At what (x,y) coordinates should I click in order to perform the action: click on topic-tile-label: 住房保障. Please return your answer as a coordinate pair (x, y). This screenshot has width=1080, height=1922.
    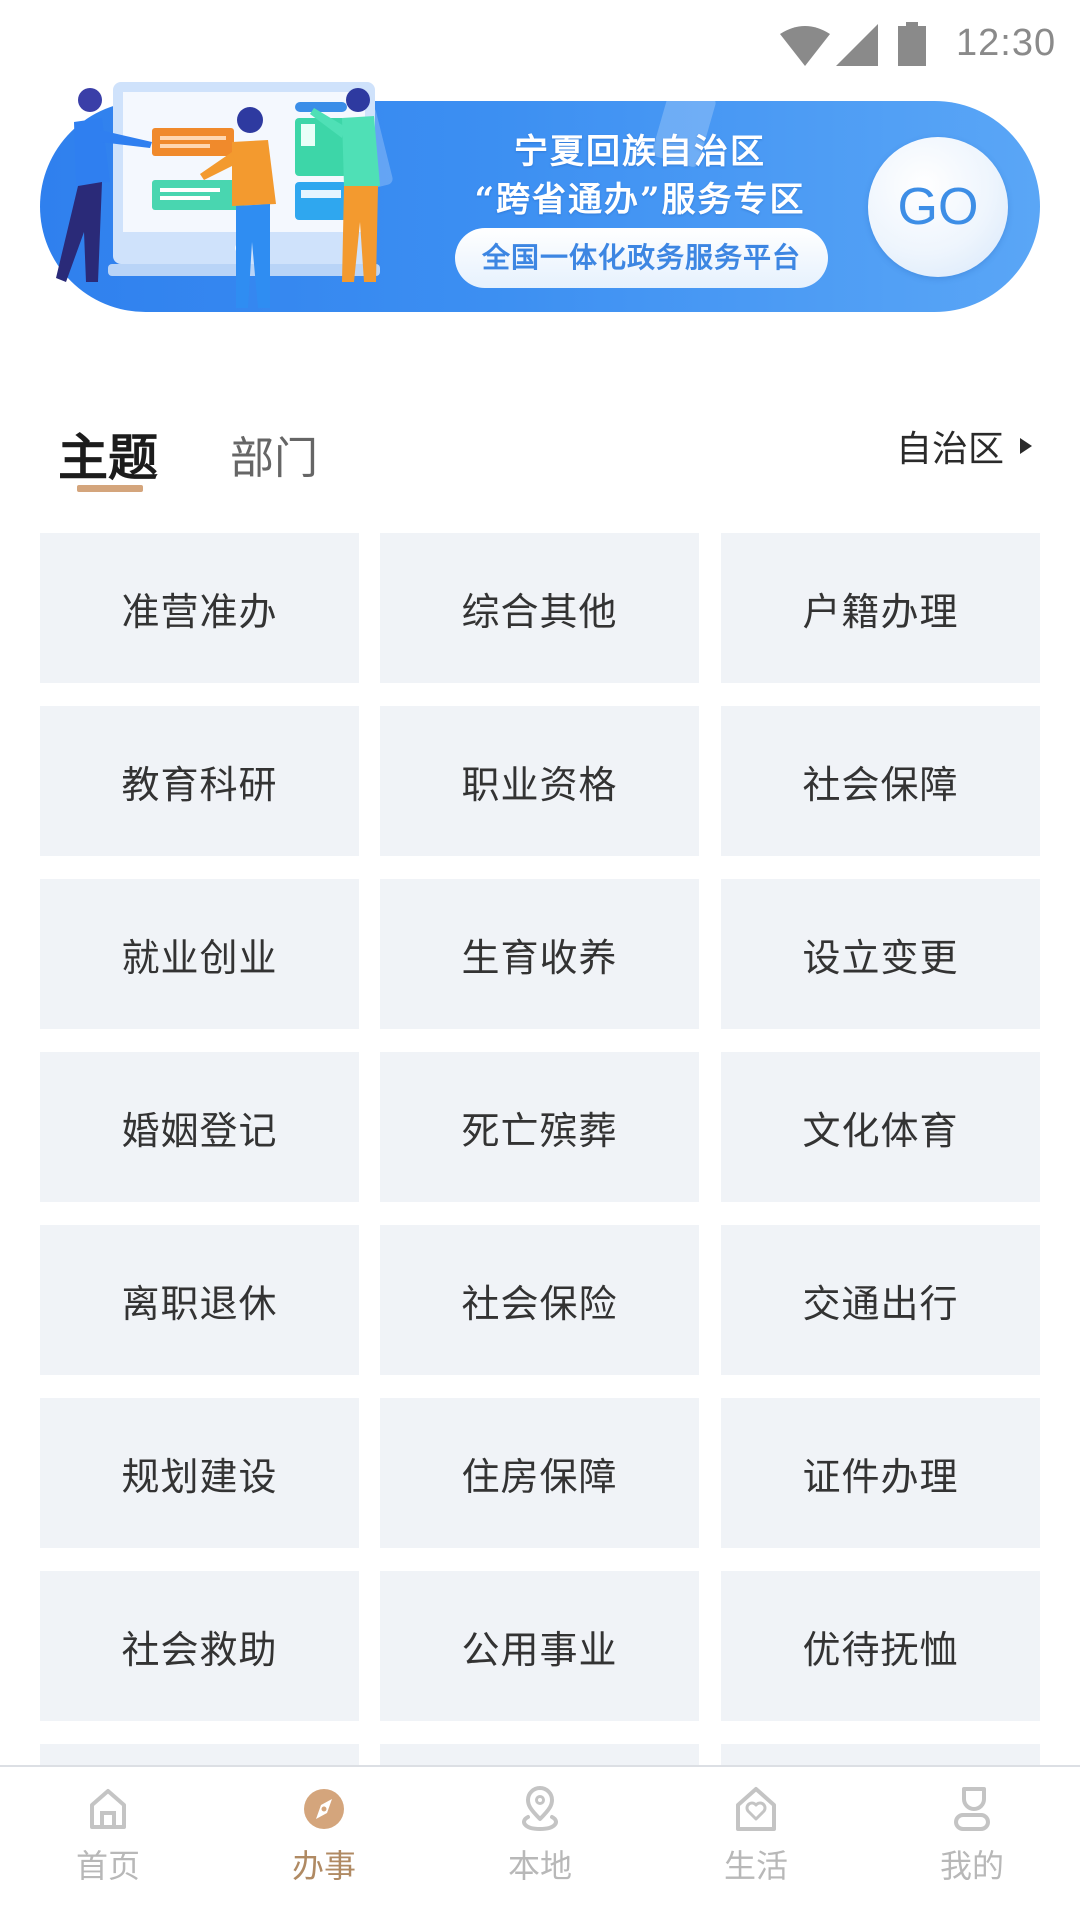
    Looking at the image, I should click on (539, 1476).